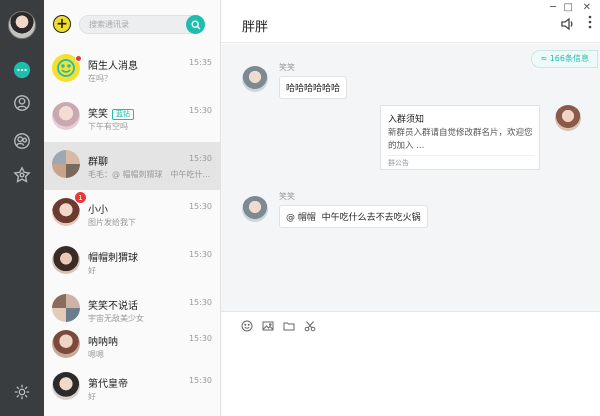 This screenshot has height=416, width=600. What do you see at coordinates (22, 70) in the screenshot?
I see `chat-icon` at bounding box center [22, 70].